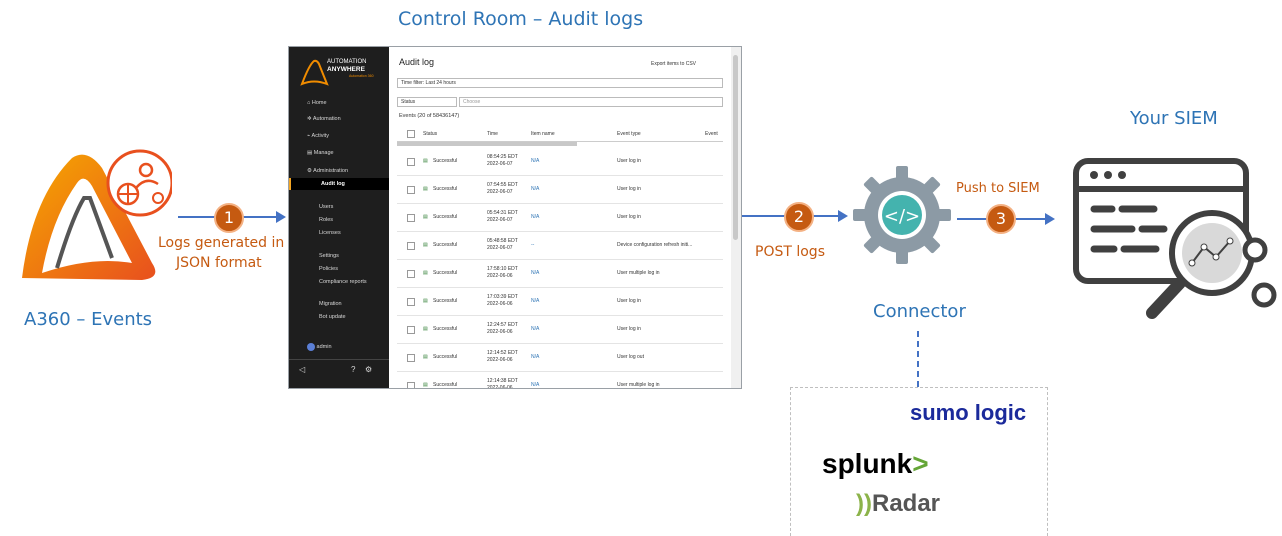 This screenshot has height=536, width=1282. What do you see at coordinates (864, 503) in the screenshot?
I see `radar-icon: ))` at bounding box center [864, 503].